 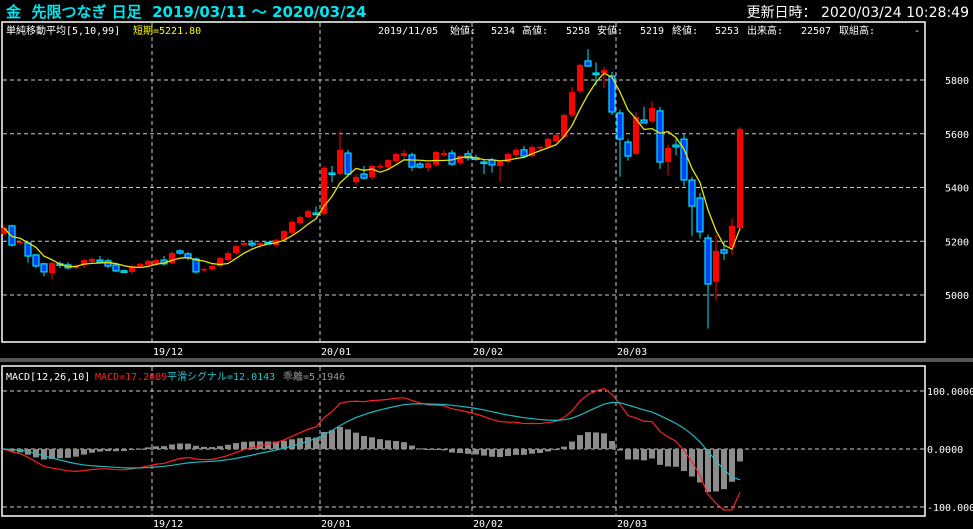 I want to click on date-tick-label: 20/01, so click(x=336, y=524).